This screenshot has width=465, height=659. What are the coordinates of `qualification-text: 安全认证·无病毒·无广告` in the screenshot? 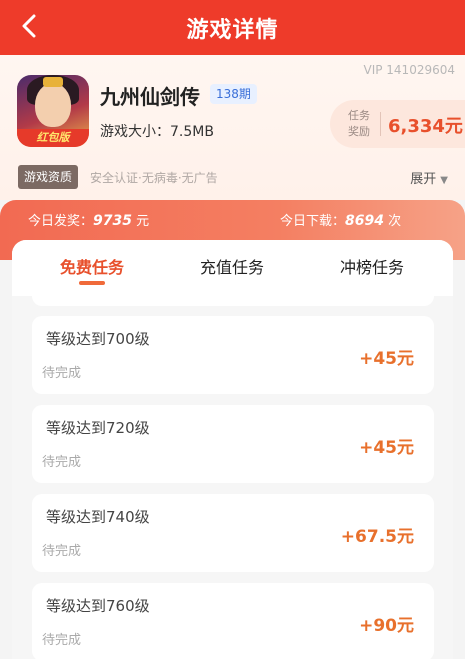 It's located at (154, 178).